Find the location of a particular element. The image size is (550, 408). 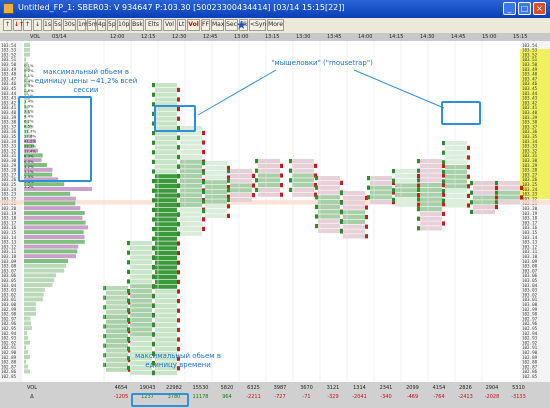

header-time-8: 14:00 is located at coordinates (365, 37).